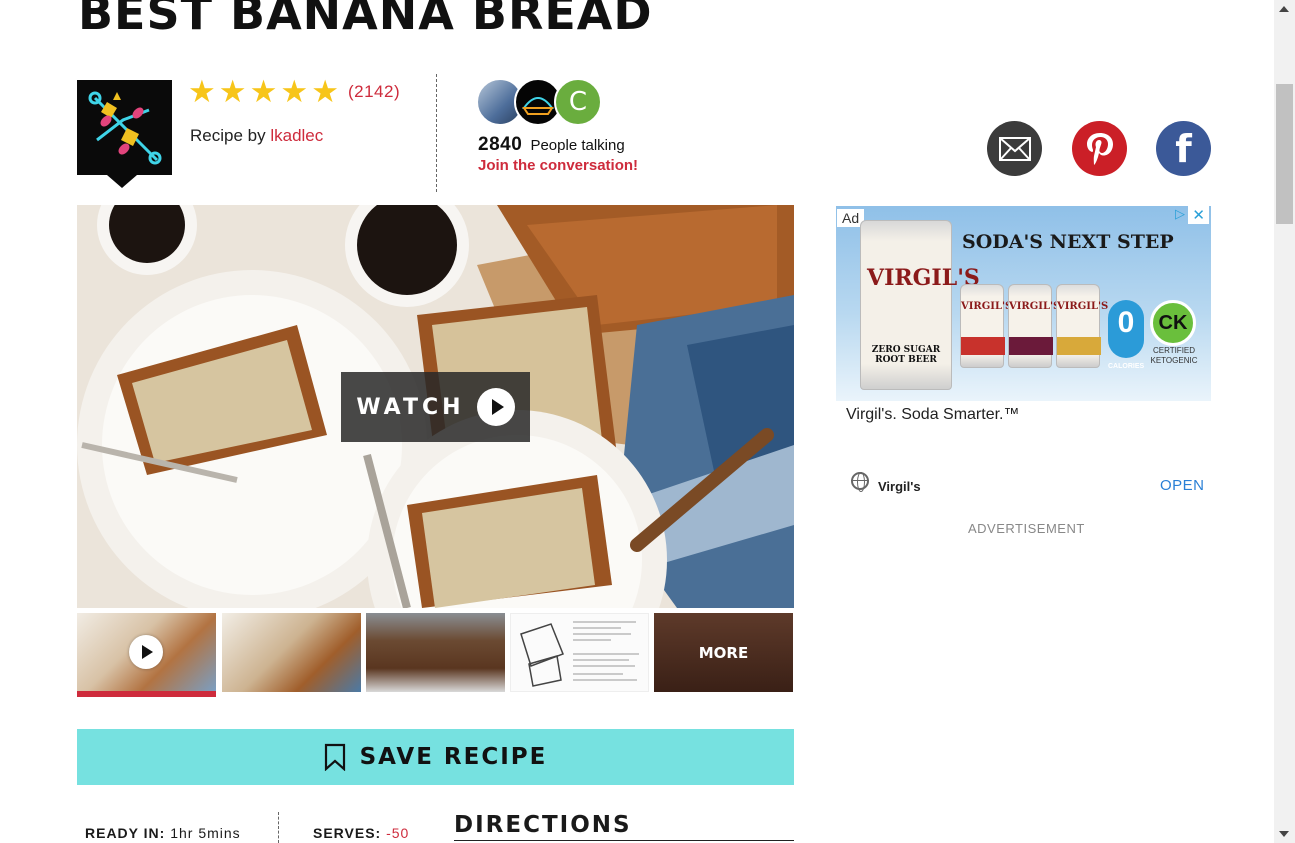 This screenshot has height=843, width=1295. I want to click on ad-caption: Virgil's. Soda Smarter.™, so click(933, 415).